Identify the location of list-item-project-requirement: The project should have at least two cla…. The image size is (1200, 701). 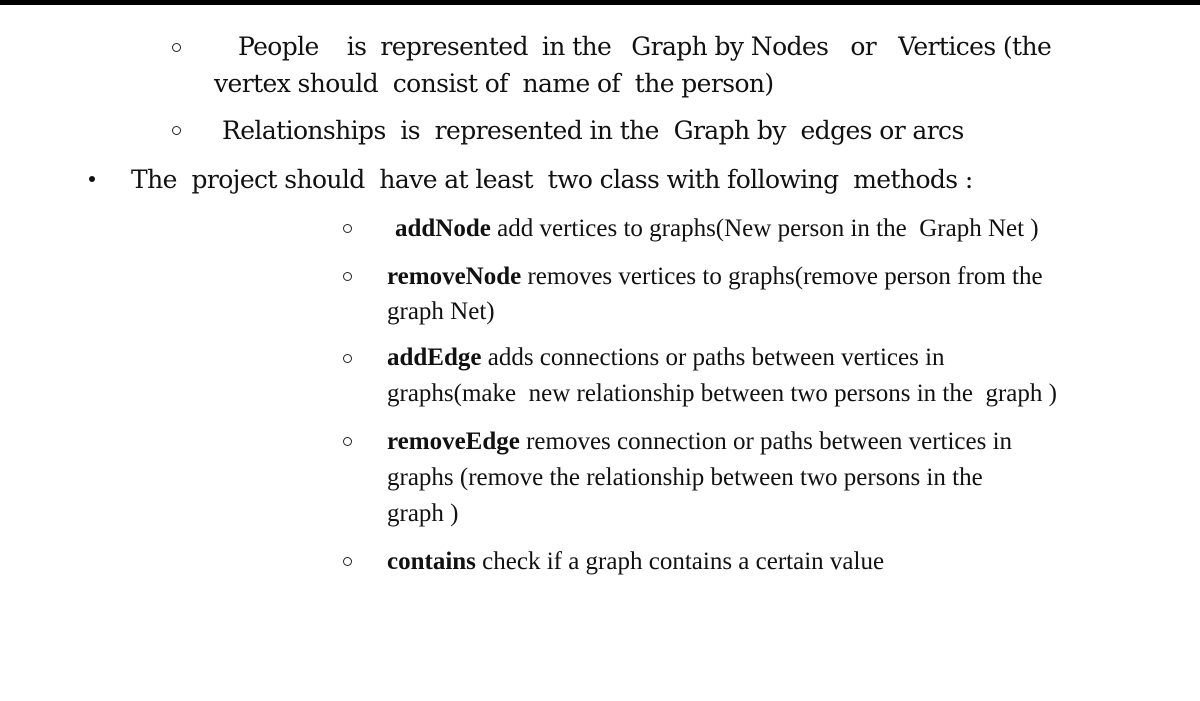
(552, 179).